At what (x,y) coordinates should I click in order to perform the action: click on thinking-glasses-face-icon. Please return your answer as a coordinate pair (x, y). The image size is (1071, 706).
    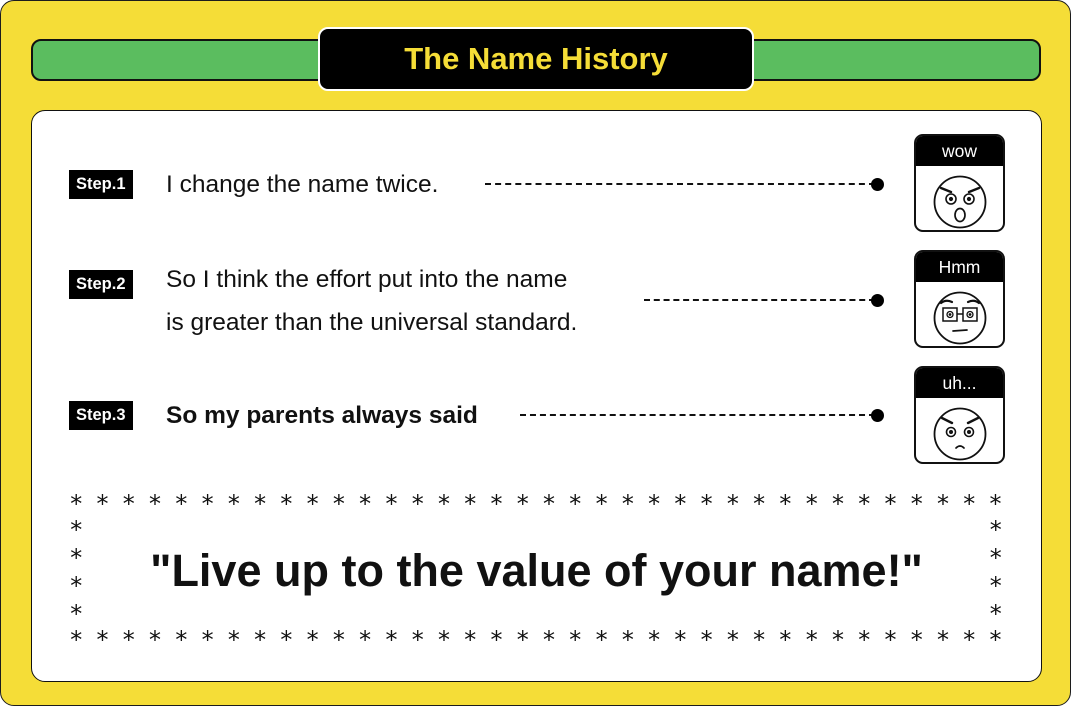
    Looking at the image, I should click on (960, 318).